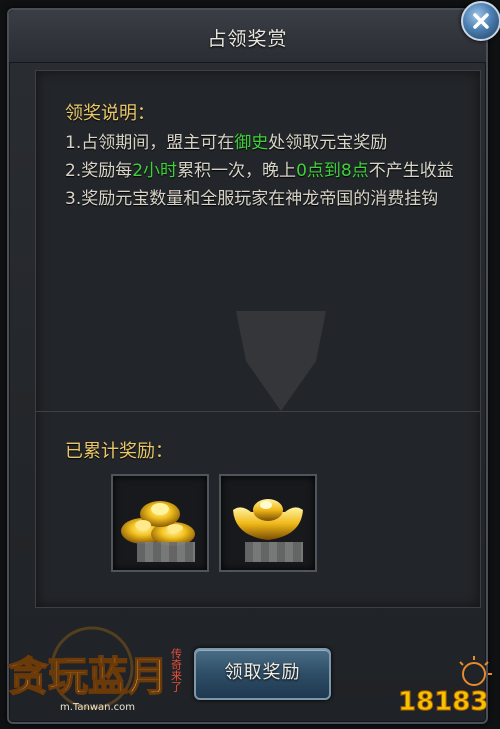  I want to click on logo-url: m.Tanwan.com, so click(97, 707).